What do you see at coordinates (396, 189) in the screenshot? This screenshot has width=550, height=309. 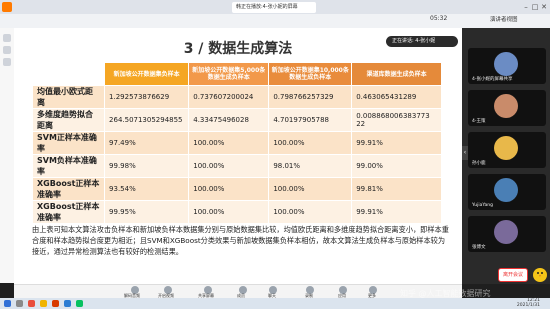 I see `table-cell: 99.81%` at bounding box center [396, 189].